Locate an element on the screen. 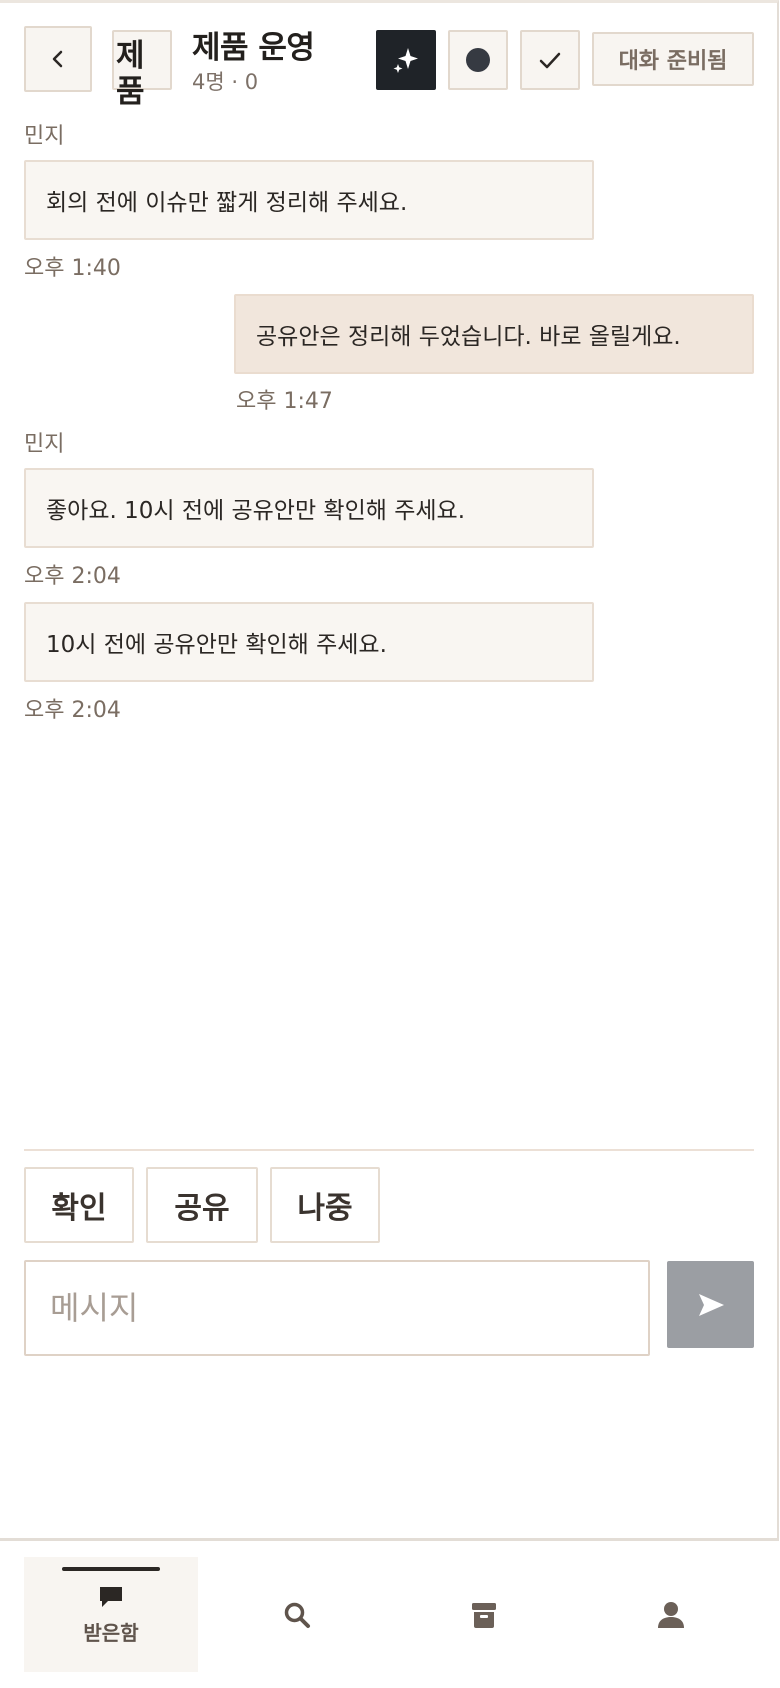 Image resolution: width=780 pixels, height=1688 pixels. avatar: 제품 is located at coordinates (142, 70).